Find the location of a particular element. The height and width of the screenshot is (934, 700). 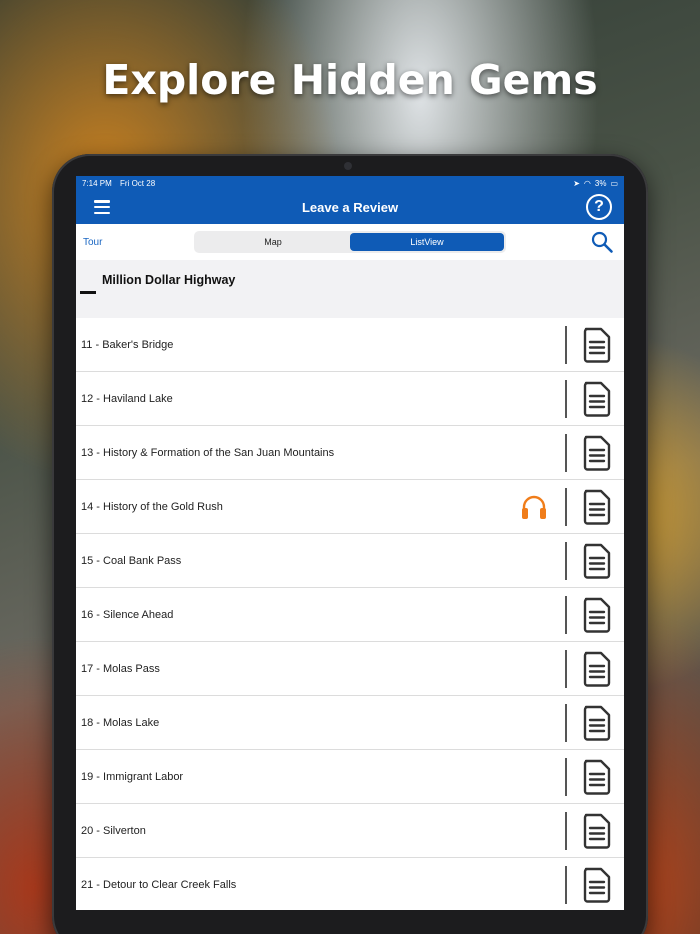

list-item-label: 14 - History of the Gold Rush is located at coordinates (152, 506).